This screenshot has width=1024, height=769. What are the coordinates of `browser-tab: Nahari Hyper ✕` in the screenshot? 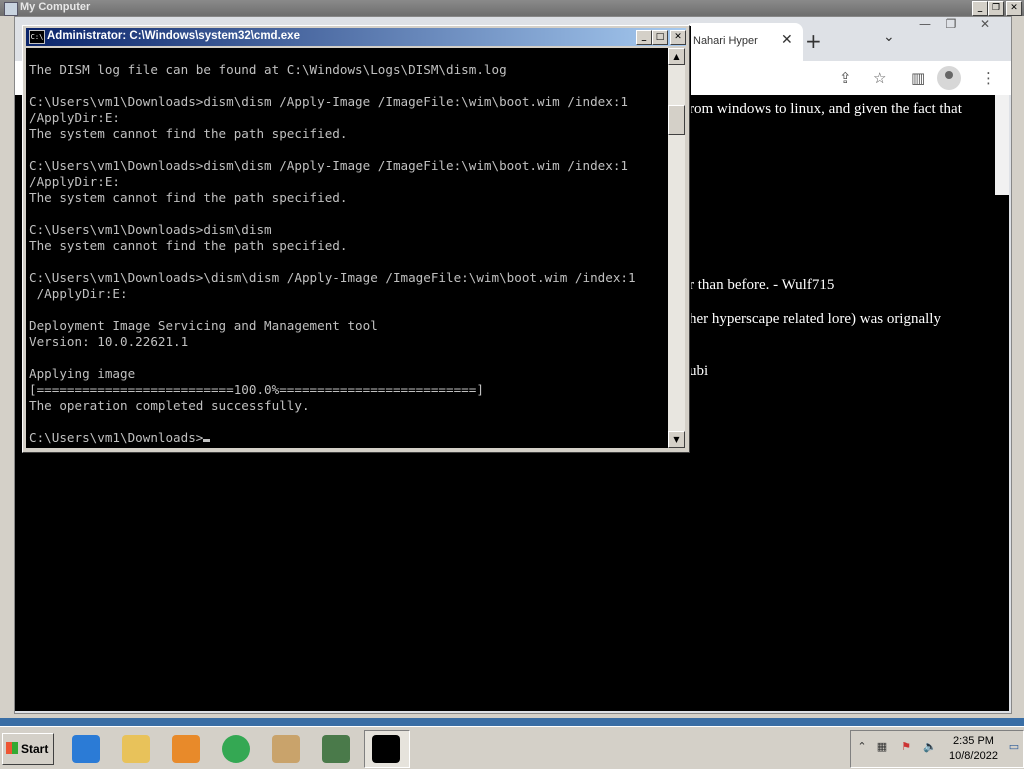 It's located at (744, 42).